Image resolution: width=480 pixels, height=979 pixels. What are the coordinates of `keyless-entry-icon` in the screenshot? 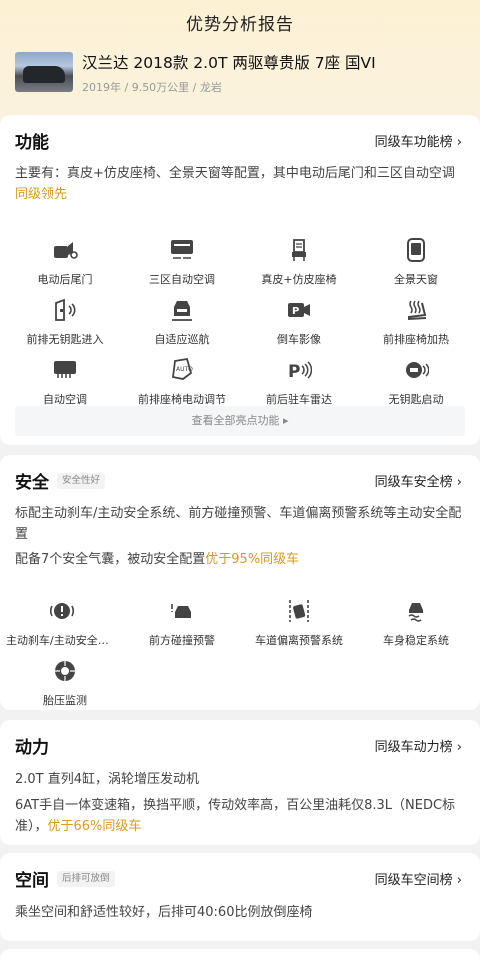 It's located at (65, 309).